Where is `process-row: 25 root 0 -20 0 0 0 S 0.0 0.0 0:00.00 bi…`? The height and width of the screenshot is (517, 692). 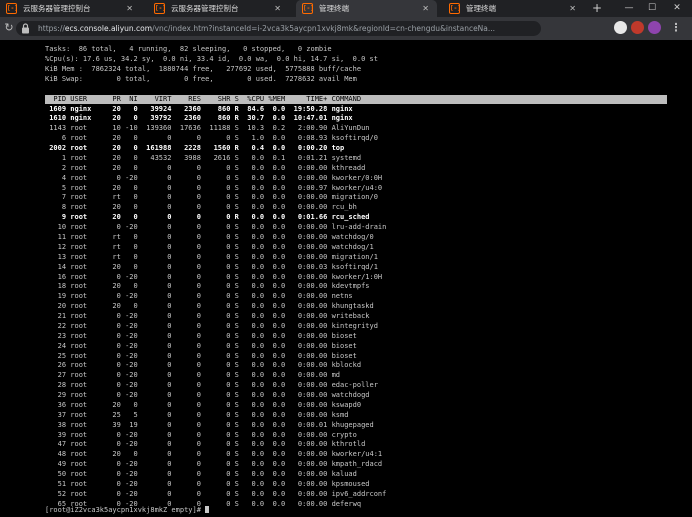
process-row: 25 root 0 -20 0 0 0 S 0.0 0.0 0:00.00 bi… is located at coordinates (201, 355).